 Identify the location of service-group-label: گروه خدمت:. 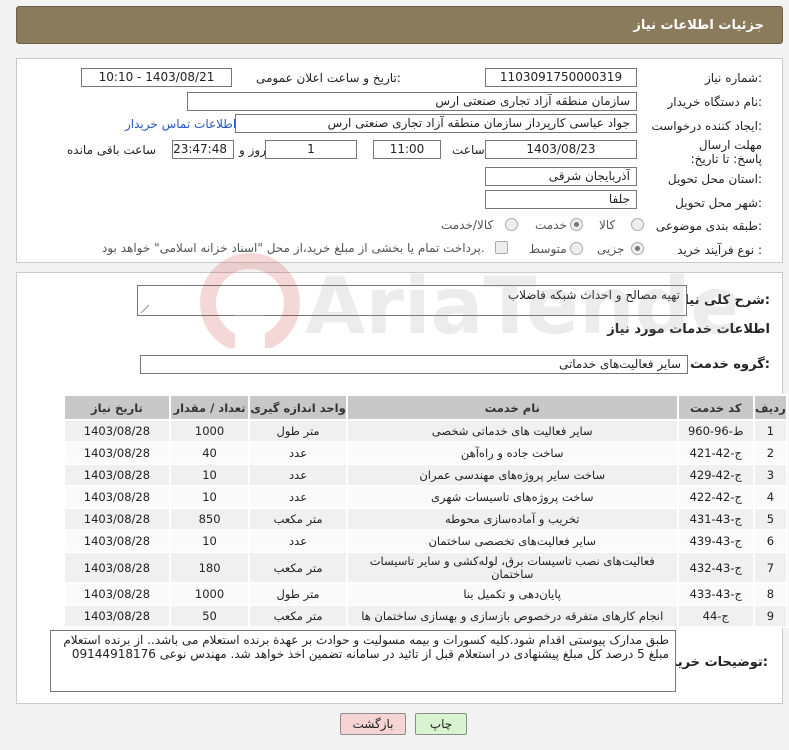
(730, 364).